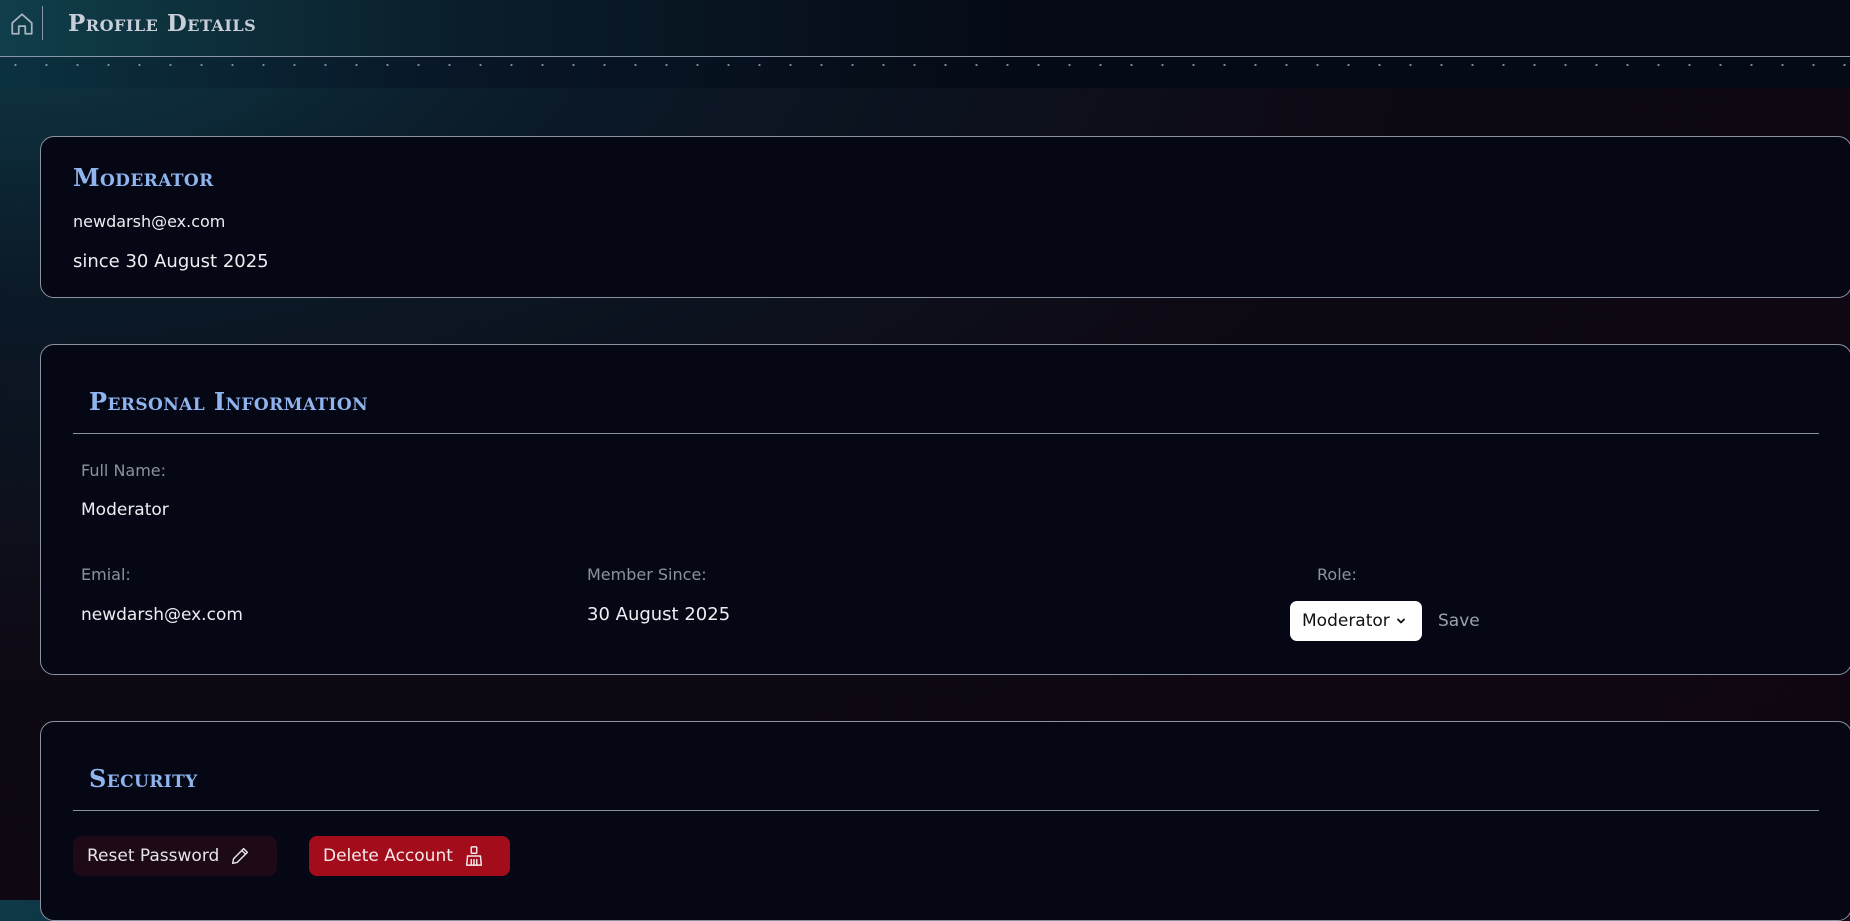 This screenshot has width=1850, height=921. Describe the element at coordinates (143, 177) in the screenshot. I see `profile-name: Moderator` at that location.